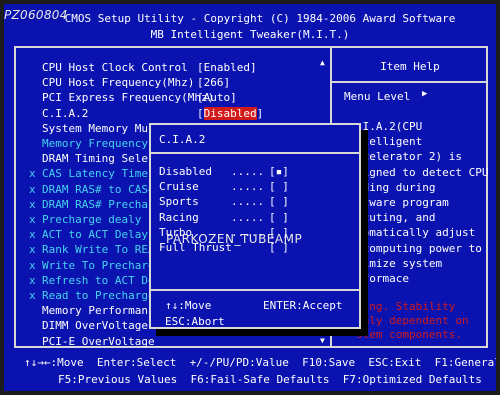  Describe the element at coordinates (182, 139) in the screenshot. I see `popup-title: C.I.A.2` at that location.